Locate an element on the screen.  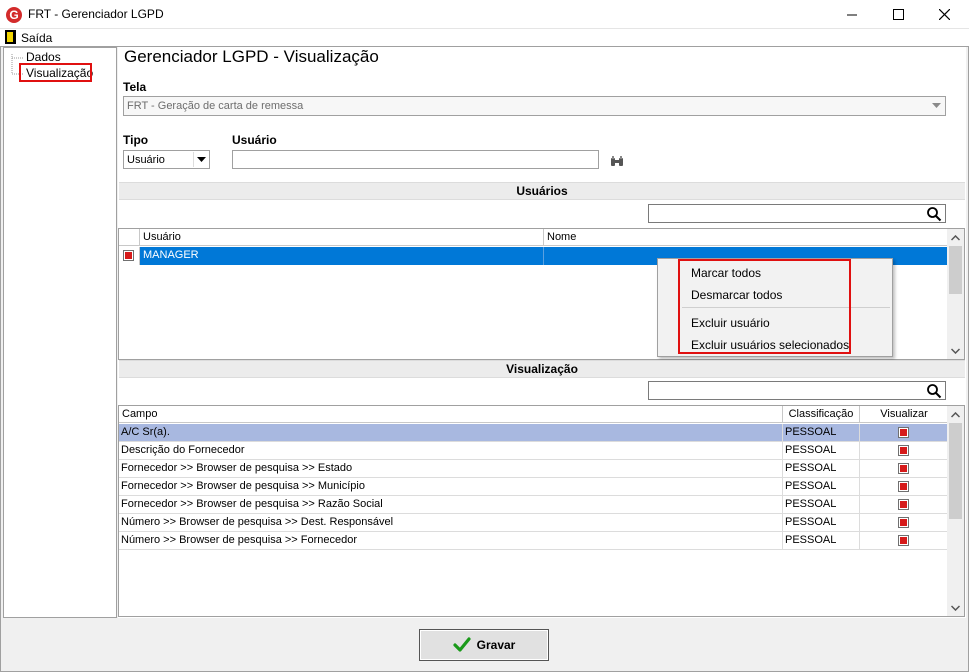
tipo-label: Tipo is located at coordinates (136, 140).